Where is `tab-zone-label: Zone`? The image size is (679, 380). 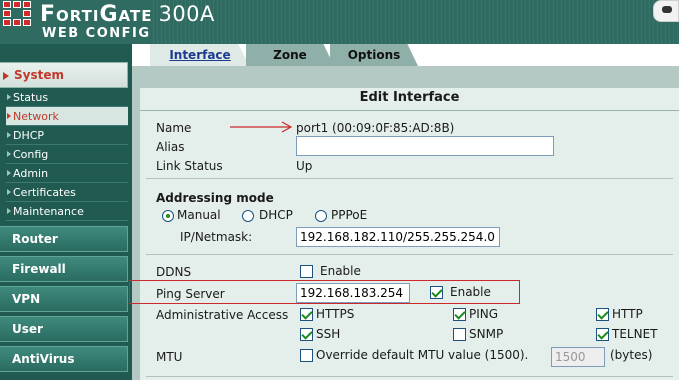 tab-zone-label: Zone is located at coordinates (290, 55).